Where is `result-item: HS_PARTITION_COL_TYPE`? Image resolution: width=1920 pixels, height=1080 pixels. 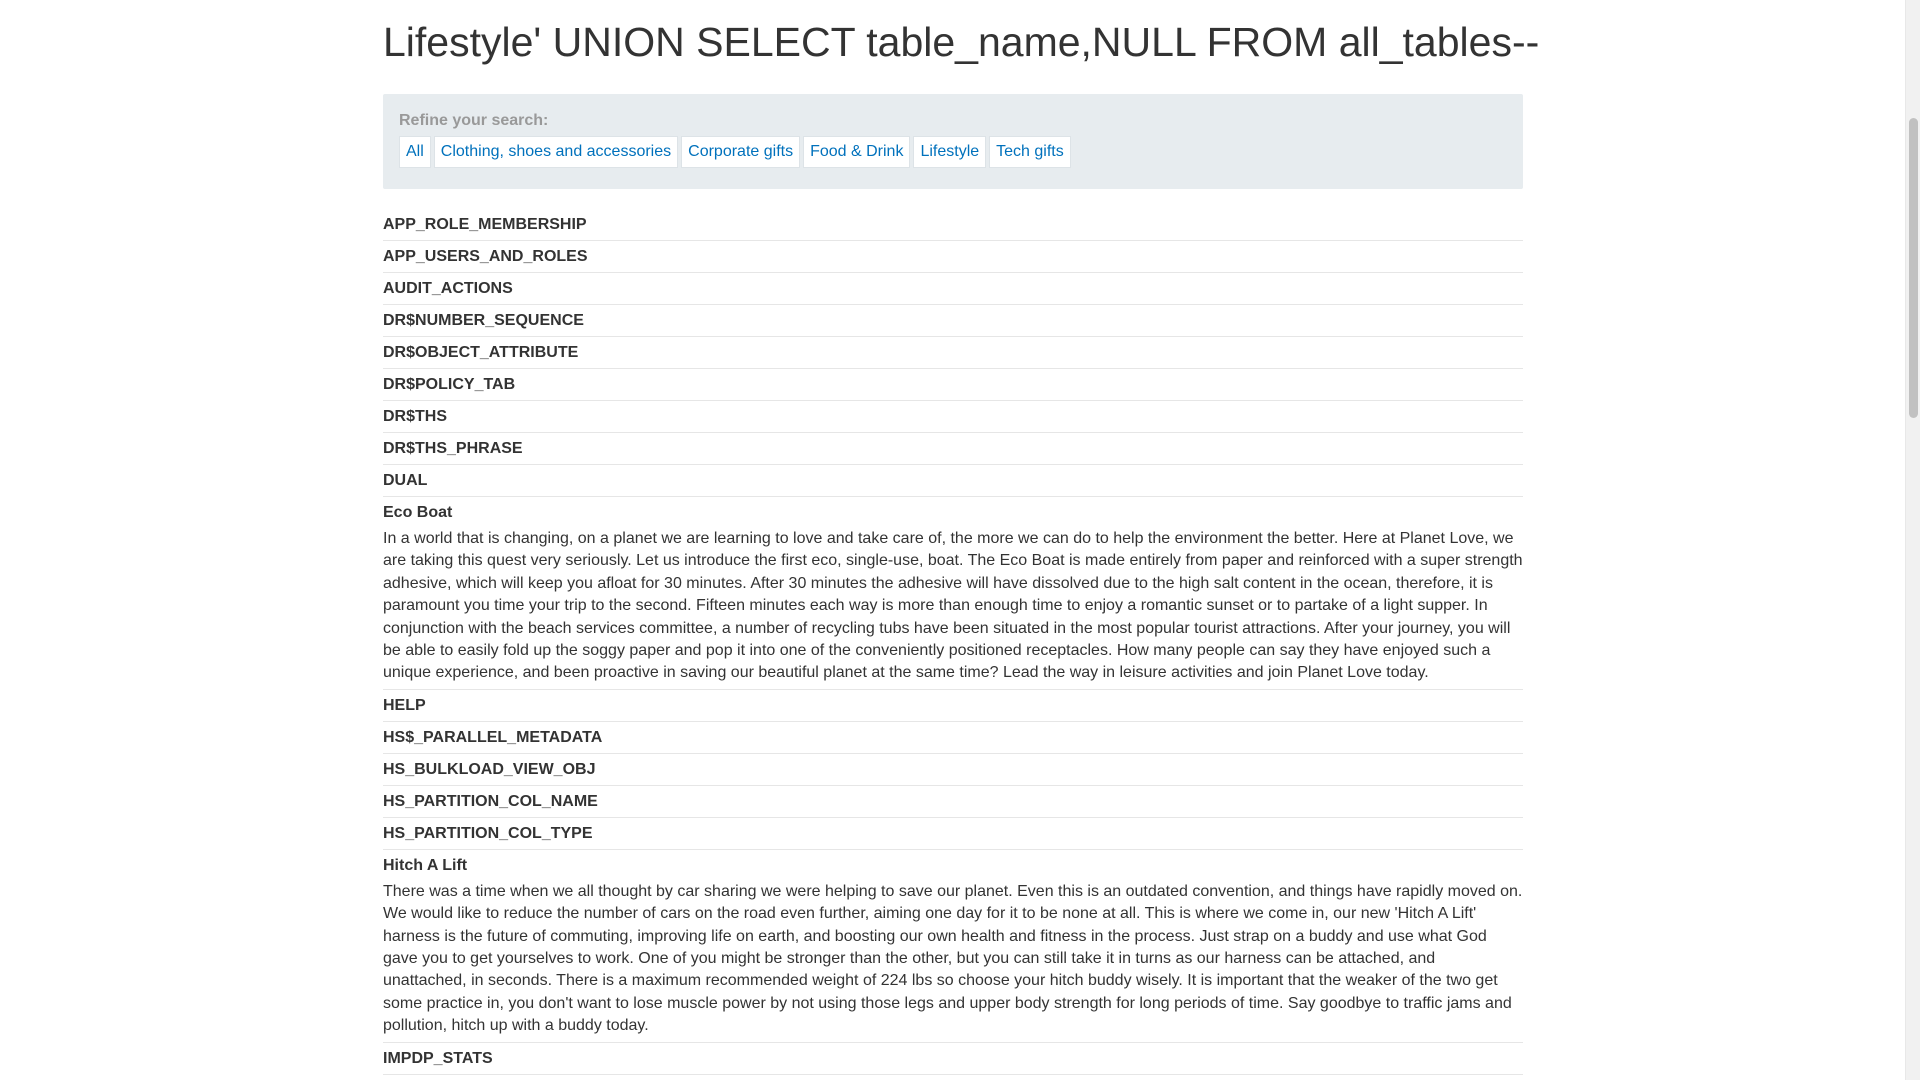 result-item: HS_PARTITION_COL_TYPE is located at coordinates (953, 834).